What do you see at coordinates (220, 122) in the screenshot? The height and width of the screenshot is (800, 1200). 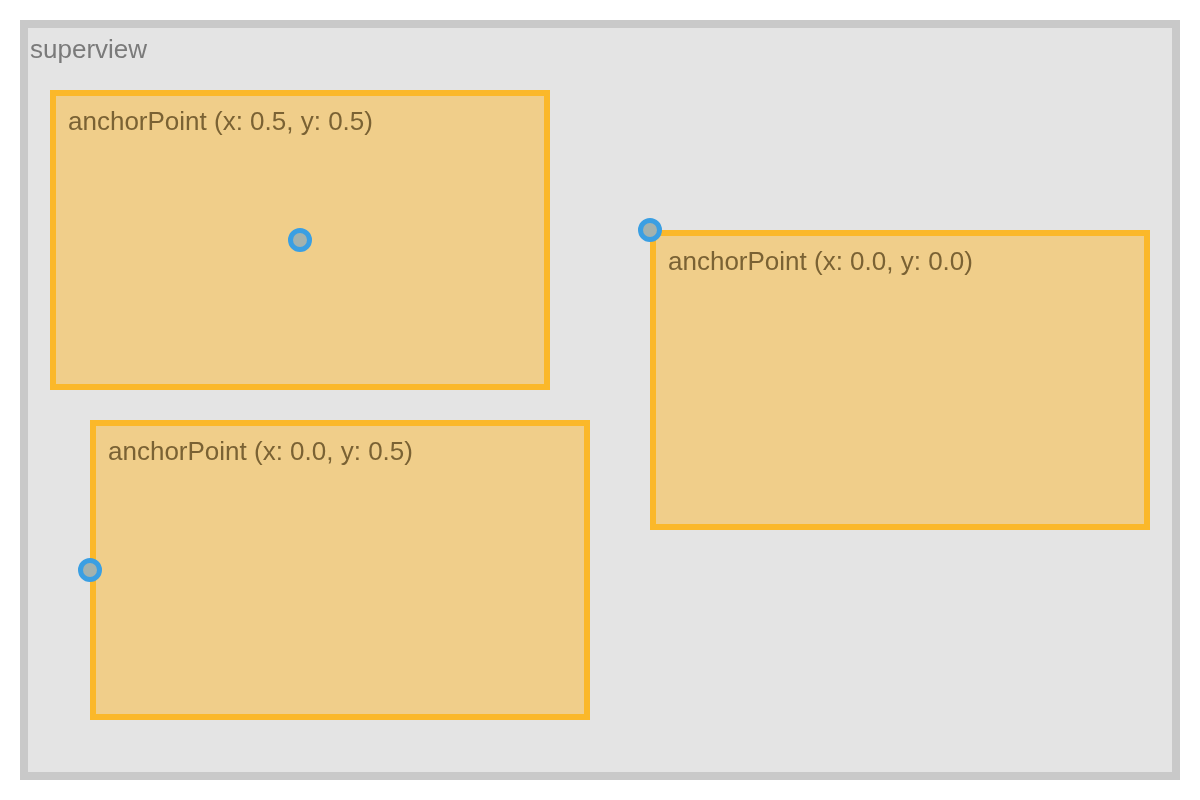 I see `anchor-label: anchorPoint (x: 0.5, y: 0.5)` at bounding box center [220, 122].